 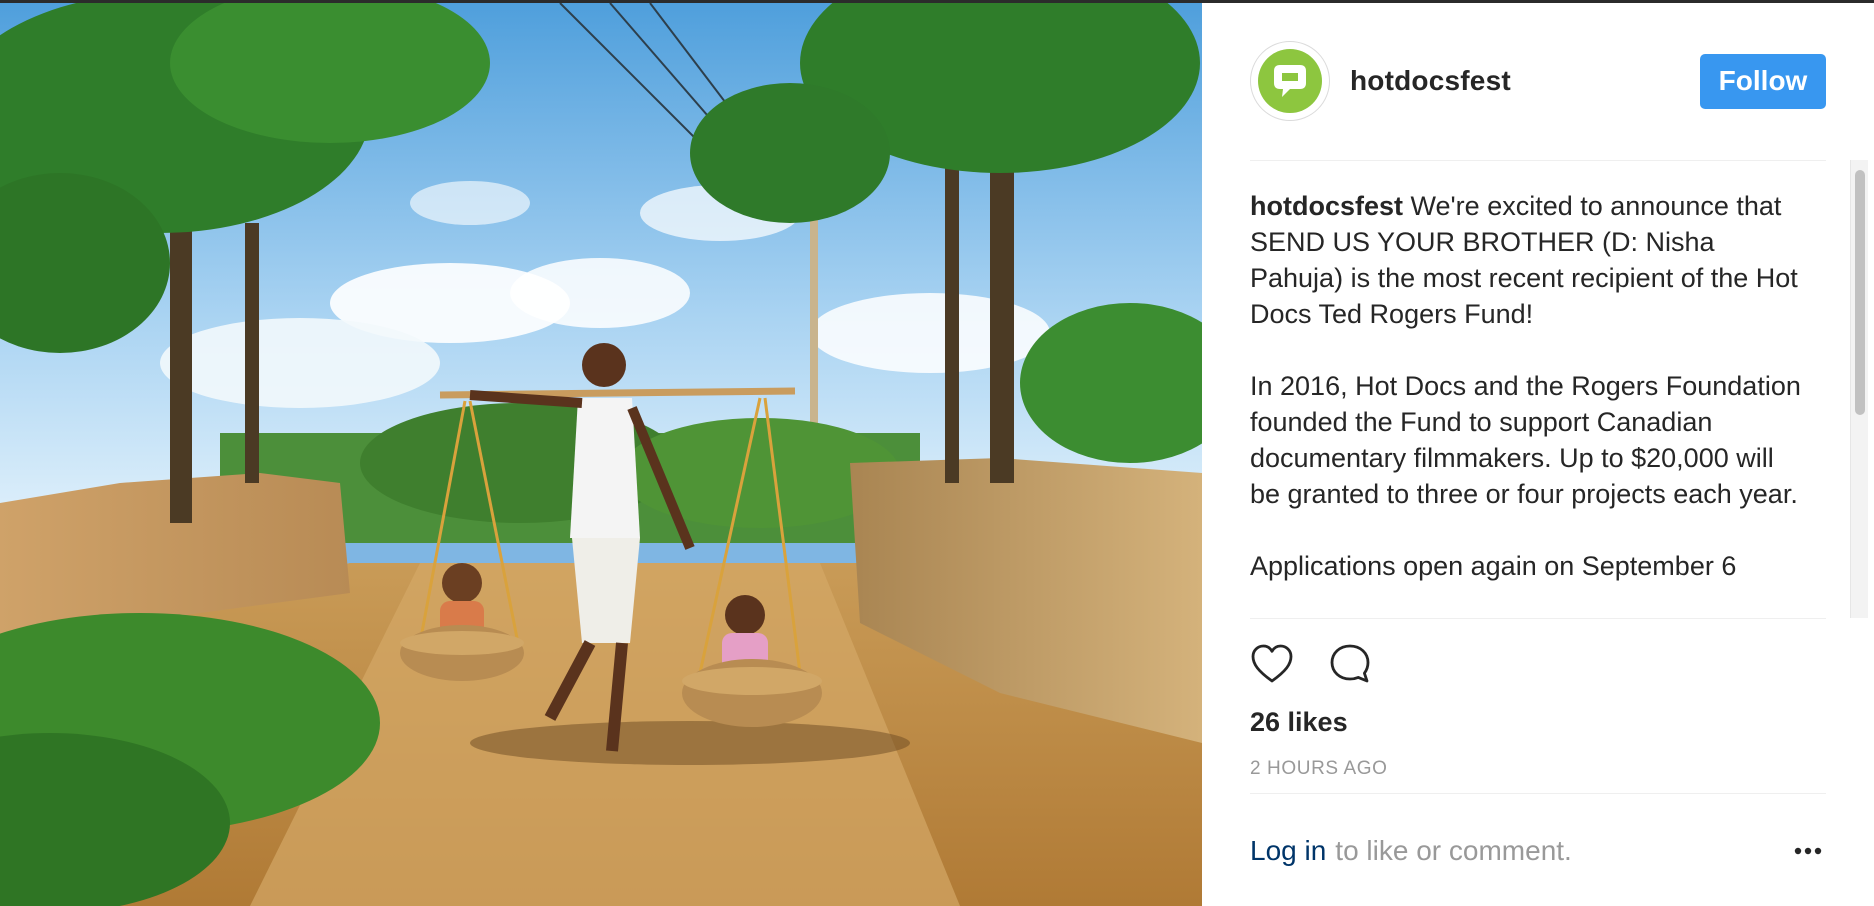 What do you see at coordinates (1860, 292) in the screenshot?
I see `scrollbar-thumb` at bounding box center [1860, 292].